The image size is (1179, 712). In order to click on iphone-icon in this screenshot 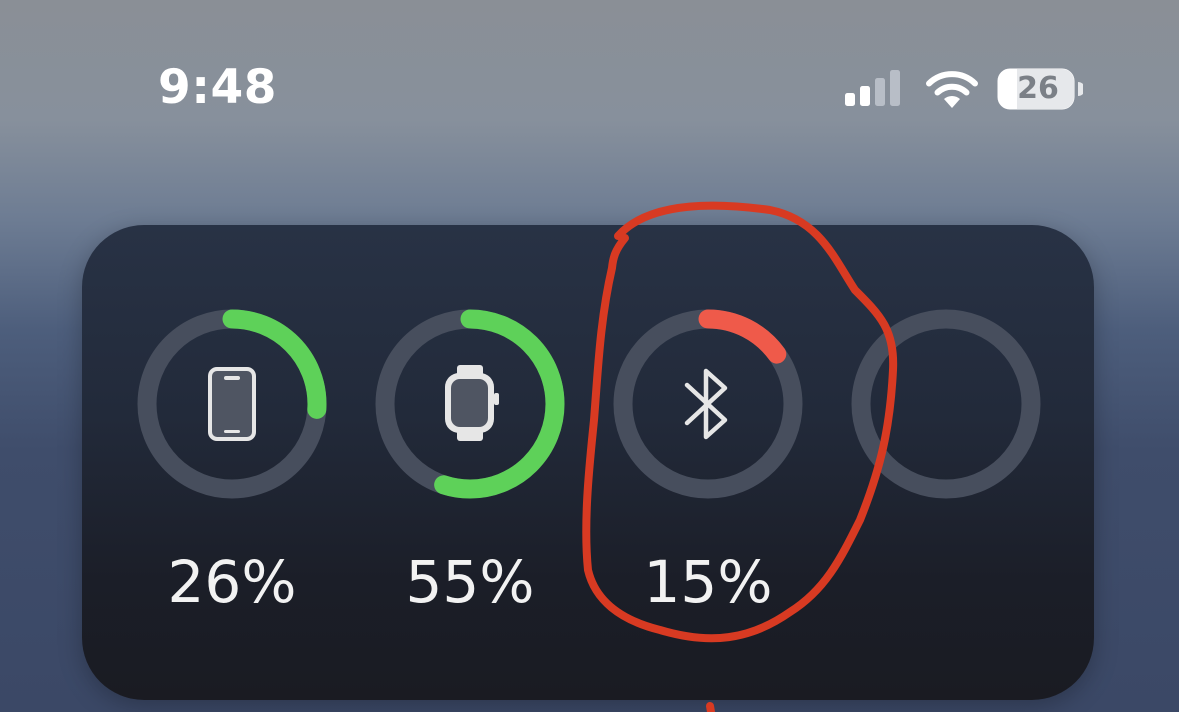, I will do `click(232, 404)`.